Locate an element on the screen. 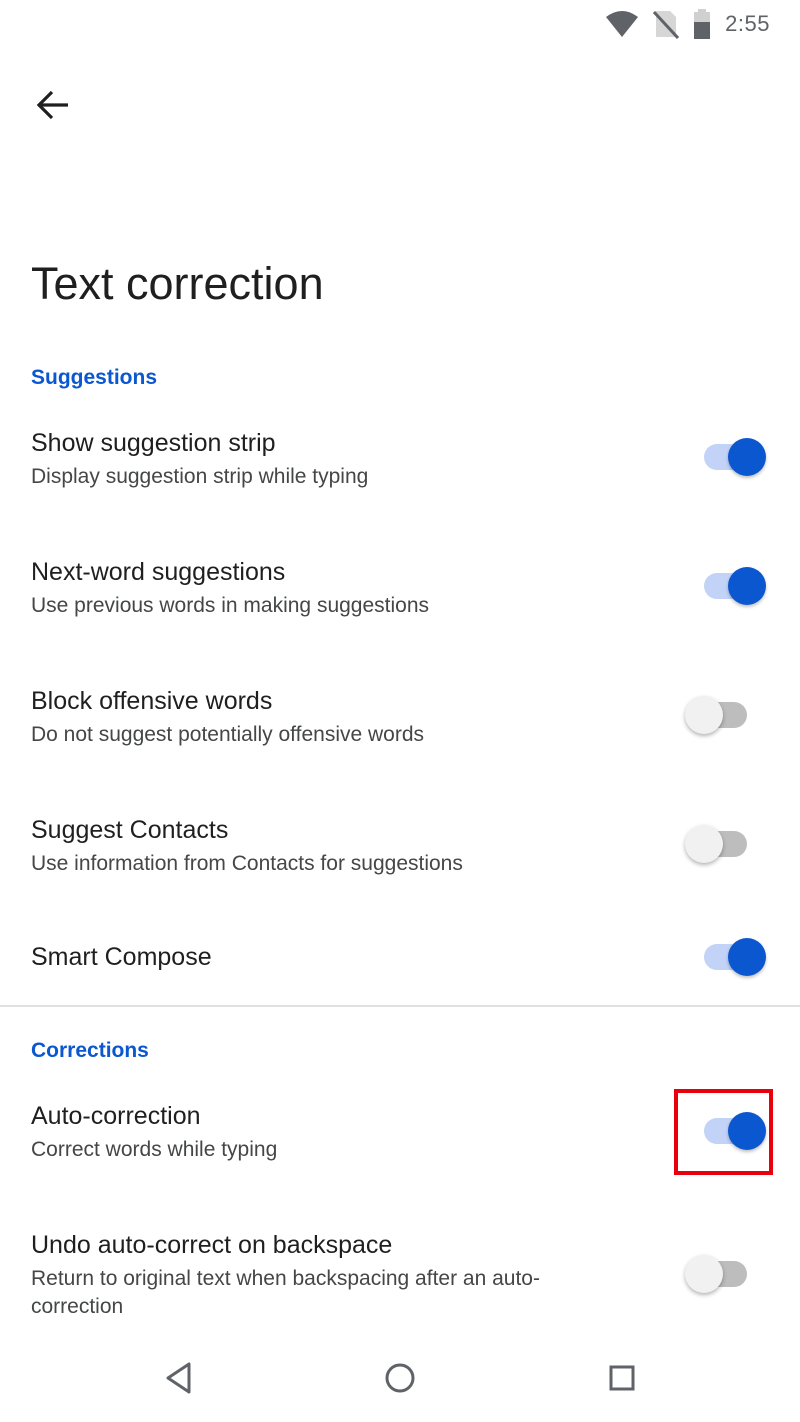 The image size is (800, 1422). status-icons: 2:55 is located at coordinates (687, 24).